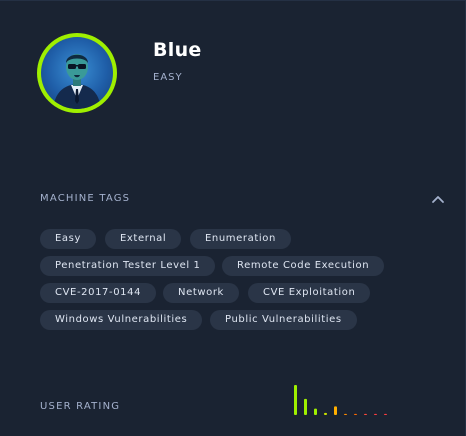 This screenshot has height=436, width=466. I want to click on tag-penetration-tester-level-1: Penetration Tester Level 1, so click(128, 266).